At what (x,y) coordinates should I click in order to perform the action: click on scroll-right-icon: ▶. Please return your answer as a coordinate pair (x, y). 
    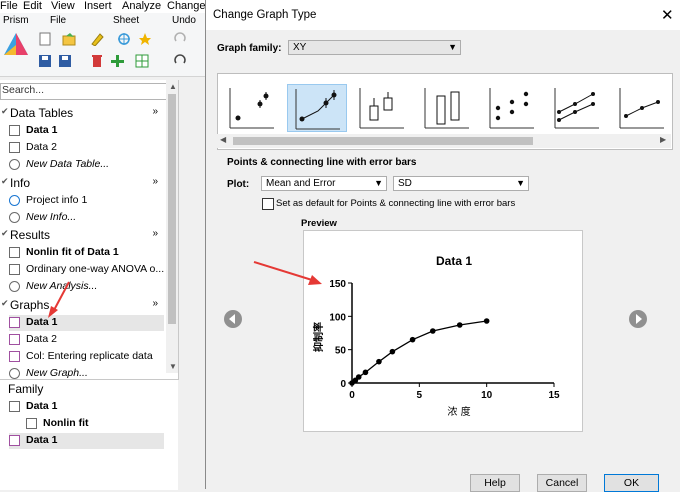
    Looking at the image, I should click on (663, 139).